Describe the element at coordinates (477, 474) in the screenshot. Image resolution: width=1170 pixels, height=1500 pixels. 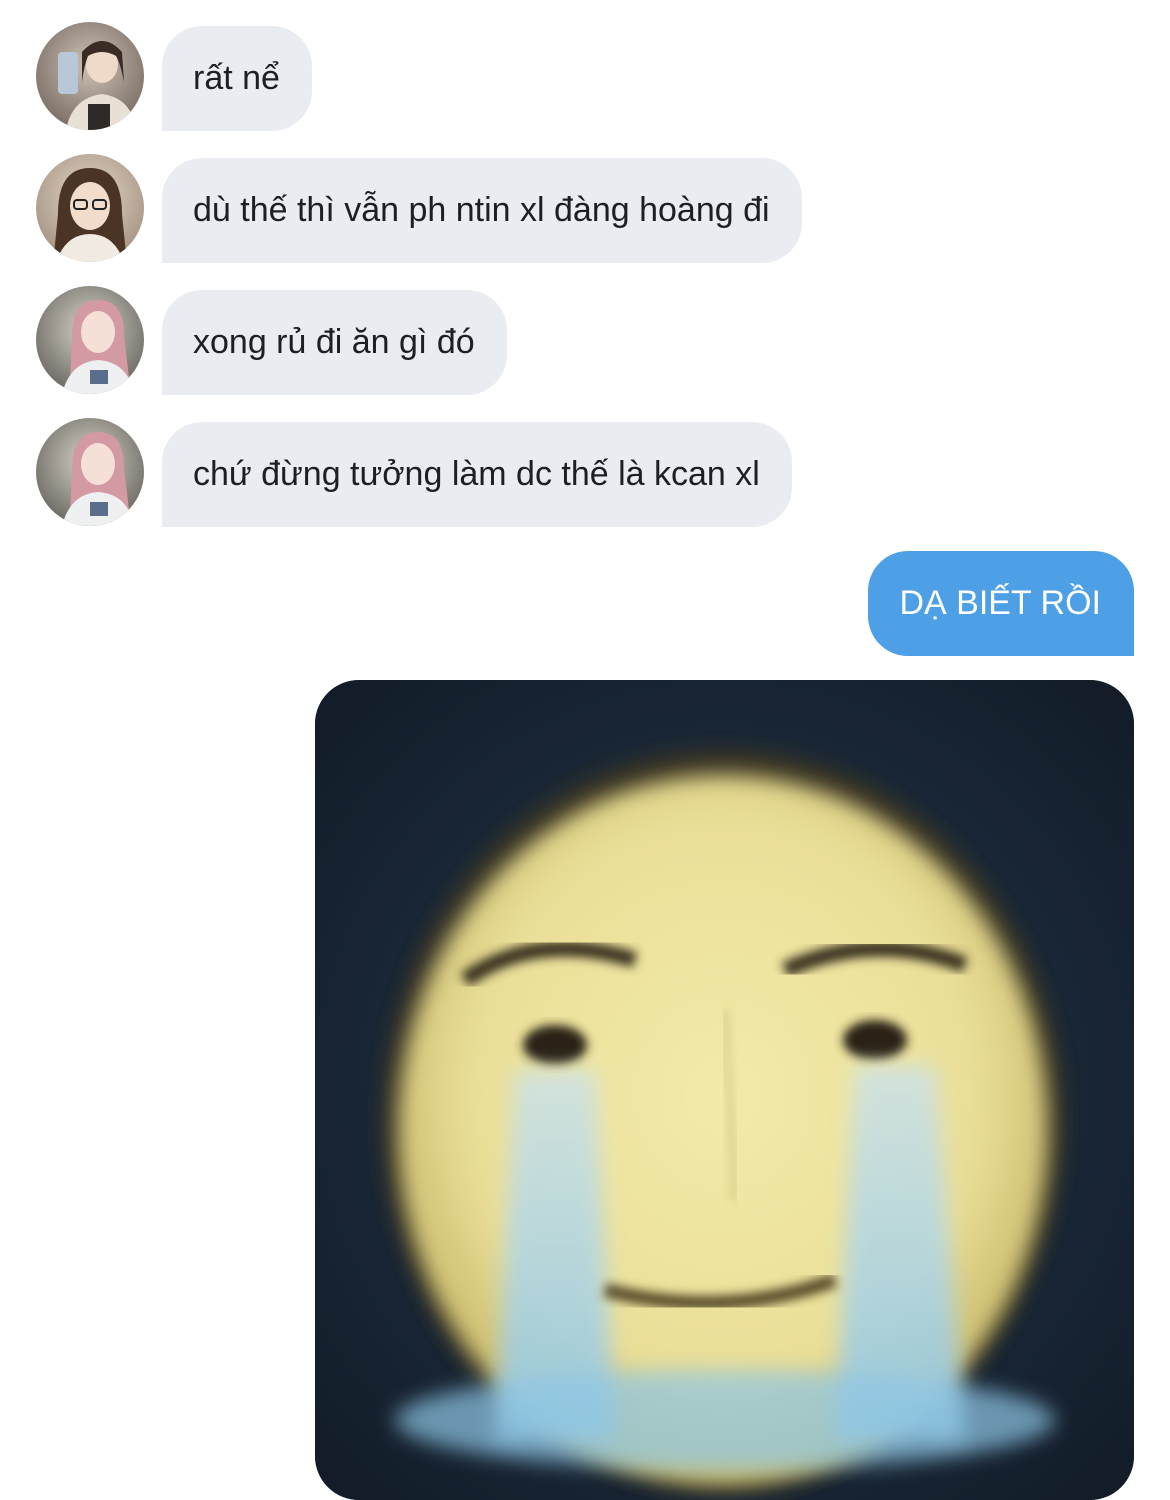
I see `incoming-message-bubble: chứ đừng tưởng làm dc thế là kcan xl` at that location.